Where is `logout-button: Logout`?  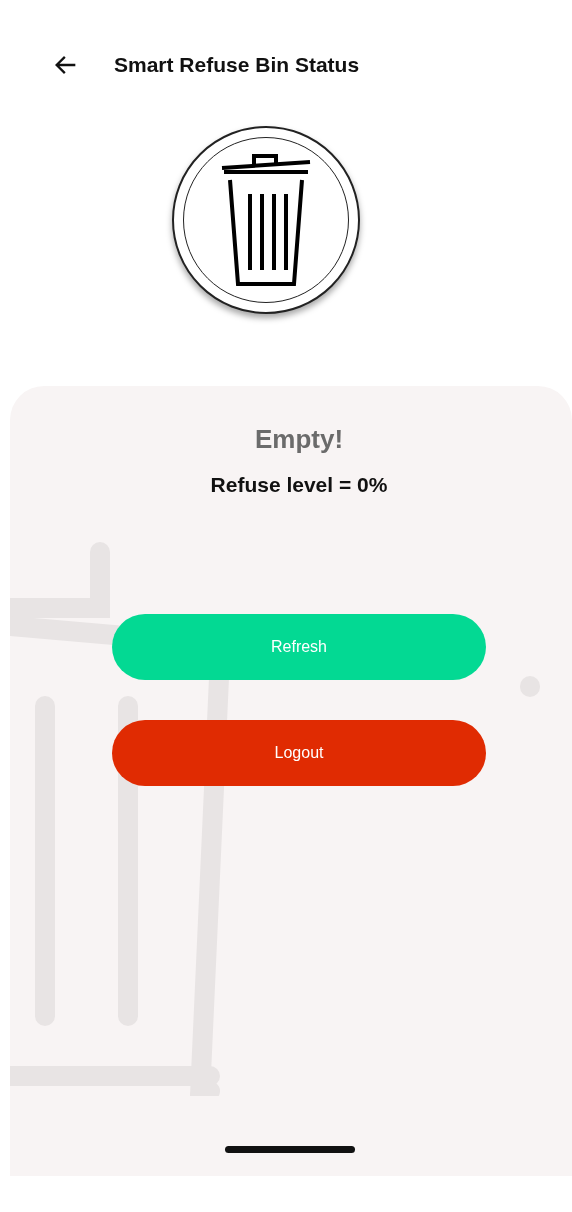
logout-button: Logout is located at coordinates (299, 753).